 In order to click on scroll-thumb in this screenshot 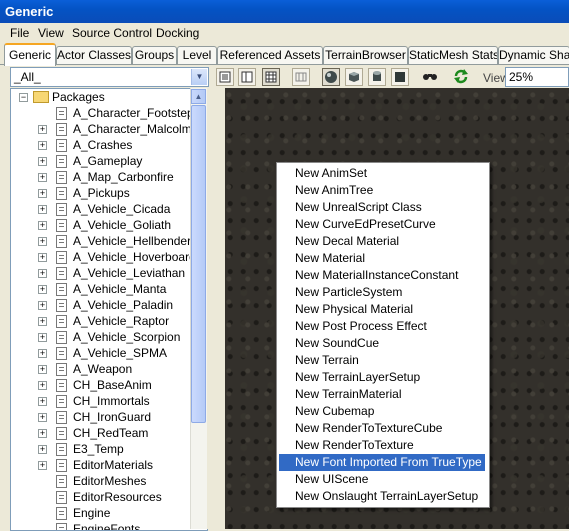, I will do `click(198, 264)`.